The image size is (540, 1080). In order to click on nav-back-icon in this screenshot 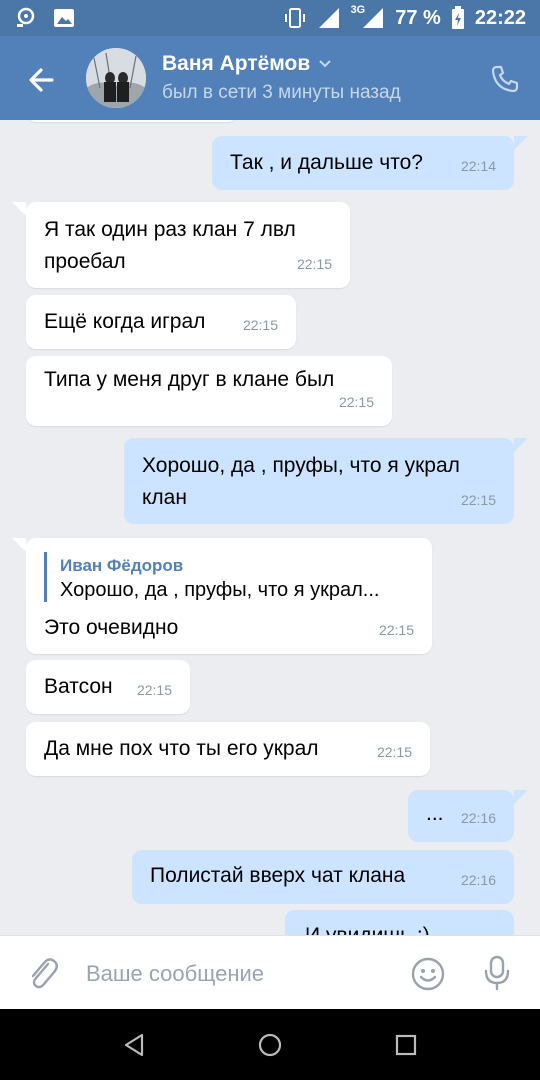, I will do `click(134, 1045)`.